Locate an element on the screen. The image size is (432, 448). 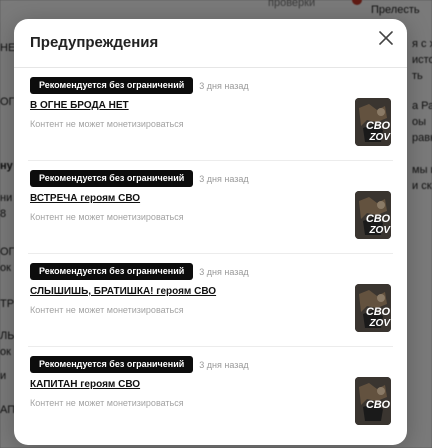
video-title-link: СЛЫШИШЬ, БРАТИШКА! героям СВО is located at coordinates (123, 291).